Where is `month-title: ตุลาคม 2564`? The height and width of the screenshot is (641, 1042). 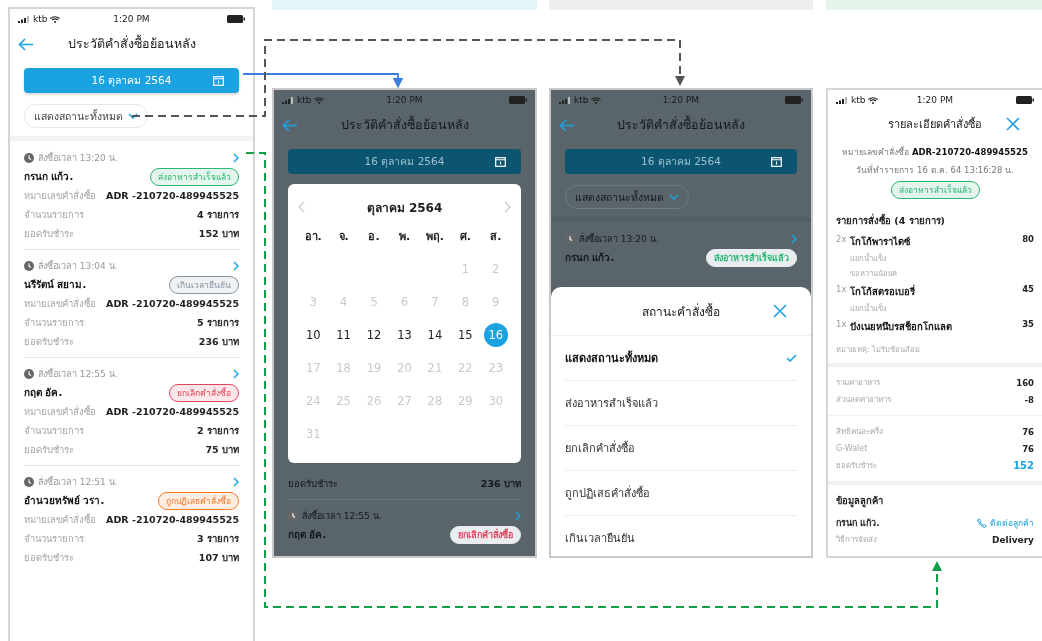 month-title: ตุลาคม 2564 is located at coordinates (404, 208).